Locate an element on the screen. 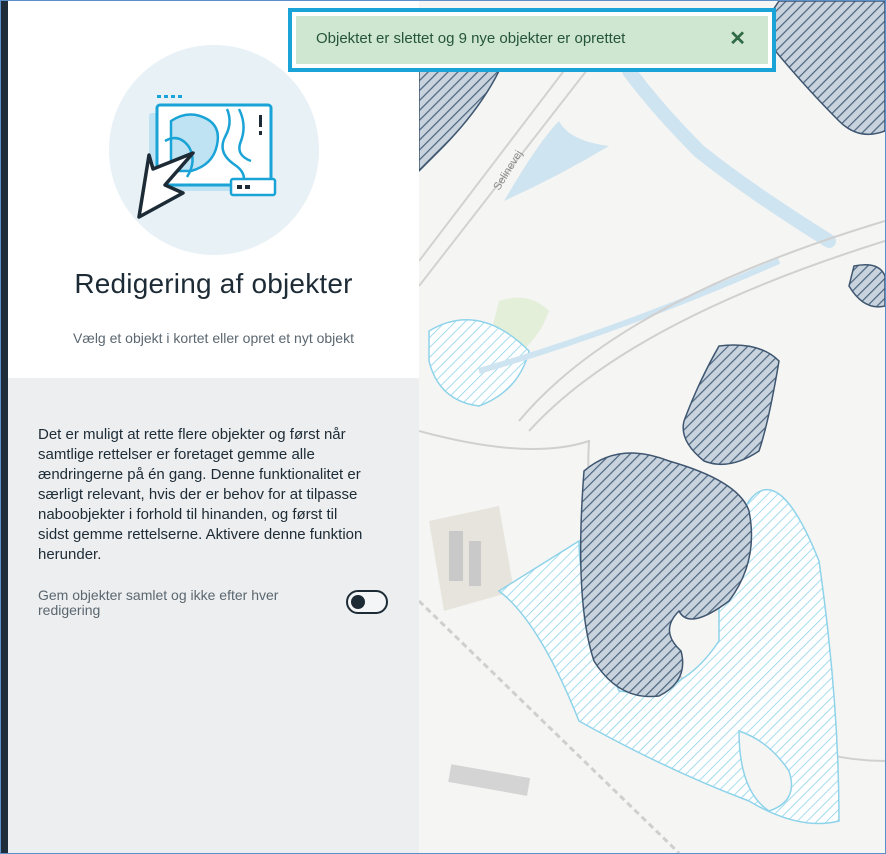  batch-save-toggle is located at coordinates (367, 602).